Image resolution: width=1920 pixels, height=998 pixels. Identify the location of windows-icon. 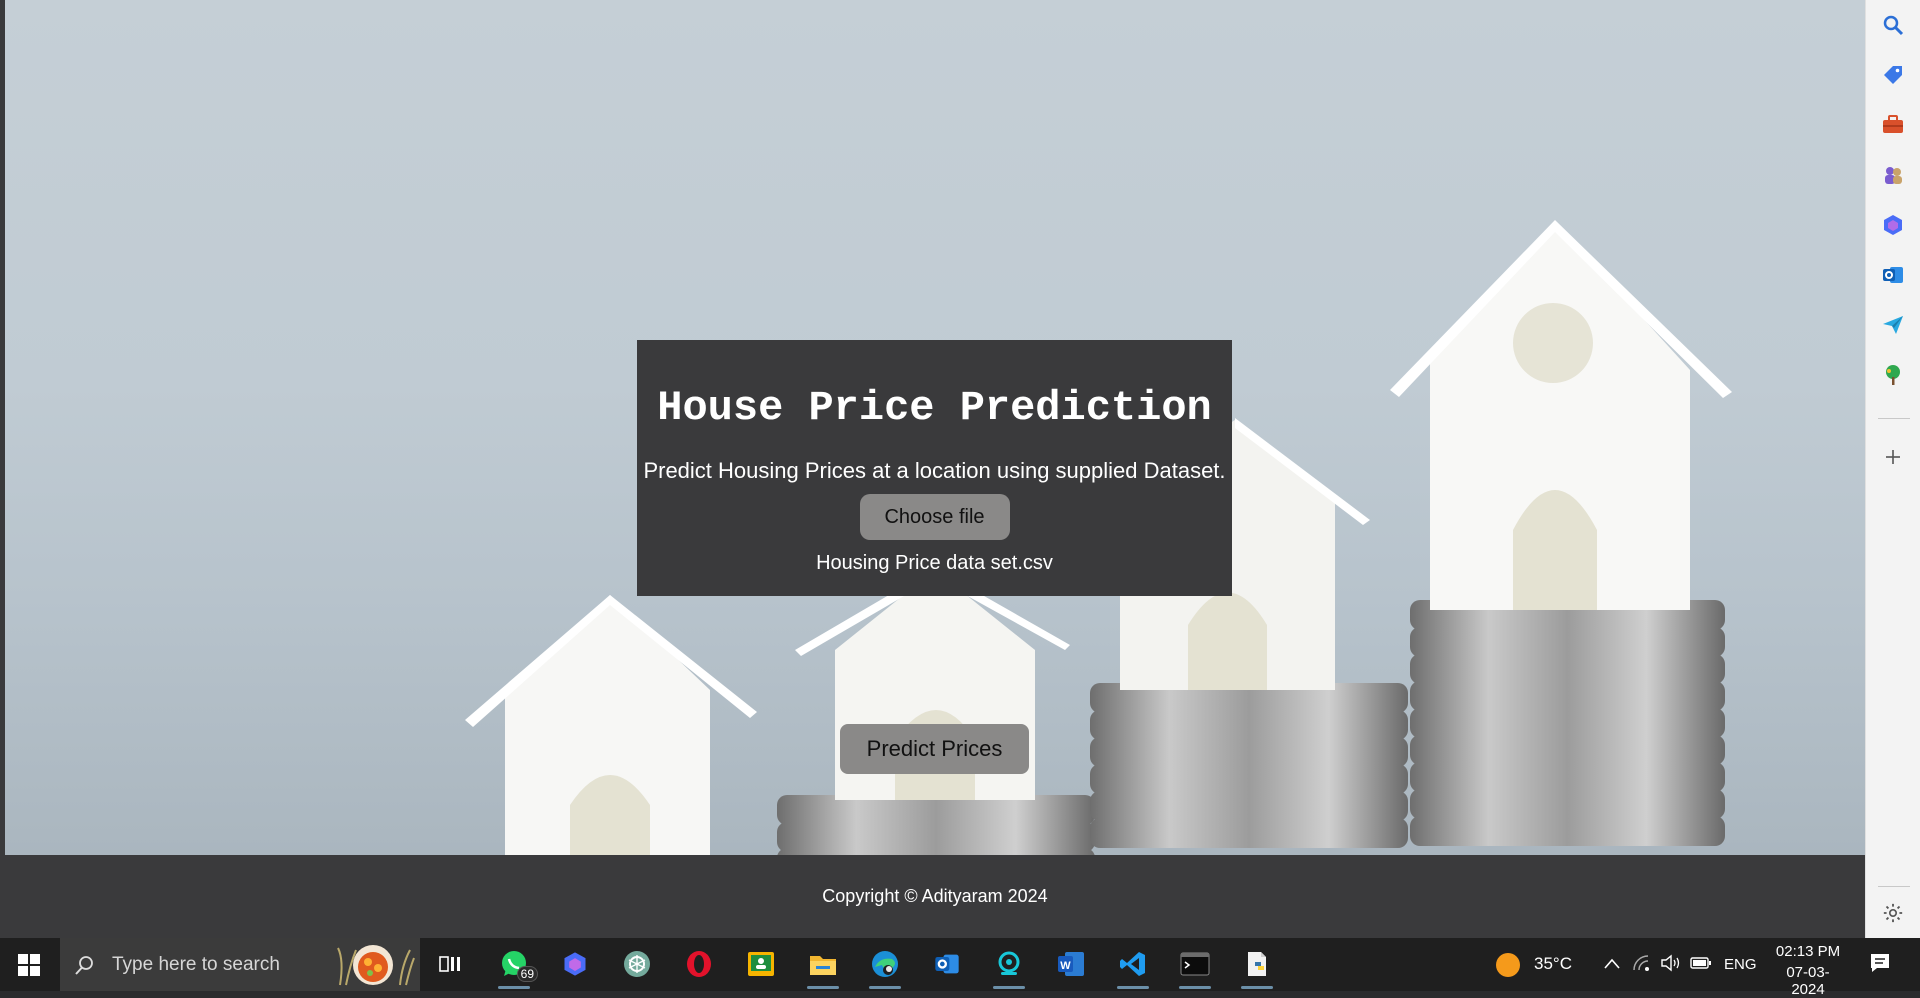
(29, 964).